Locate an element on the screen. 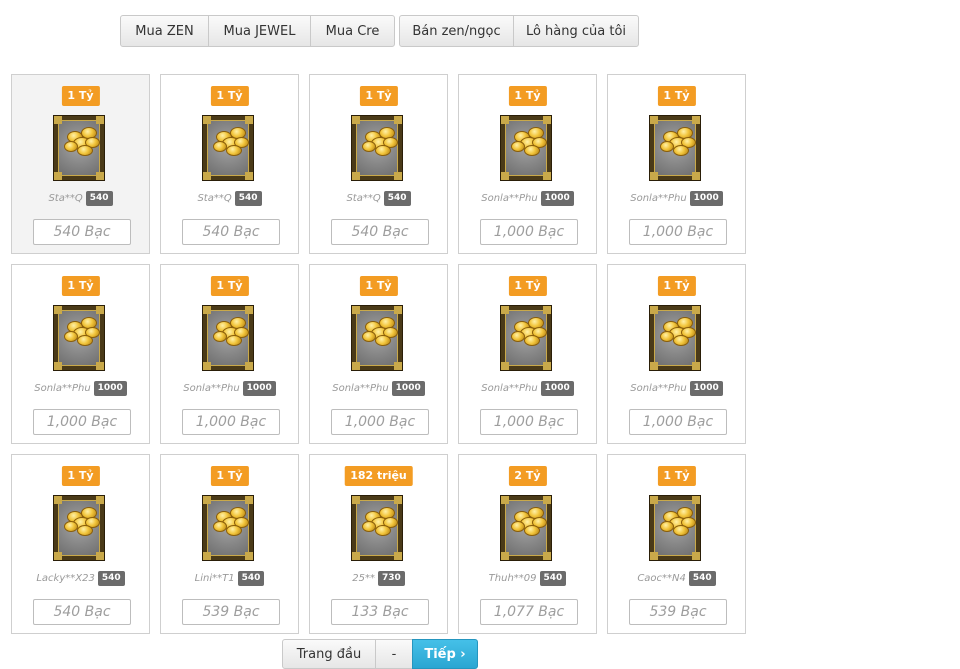  listing-card: 1 Tỷ Caoc**N4 540 539 Bạc is located at coordinates (676, 544).